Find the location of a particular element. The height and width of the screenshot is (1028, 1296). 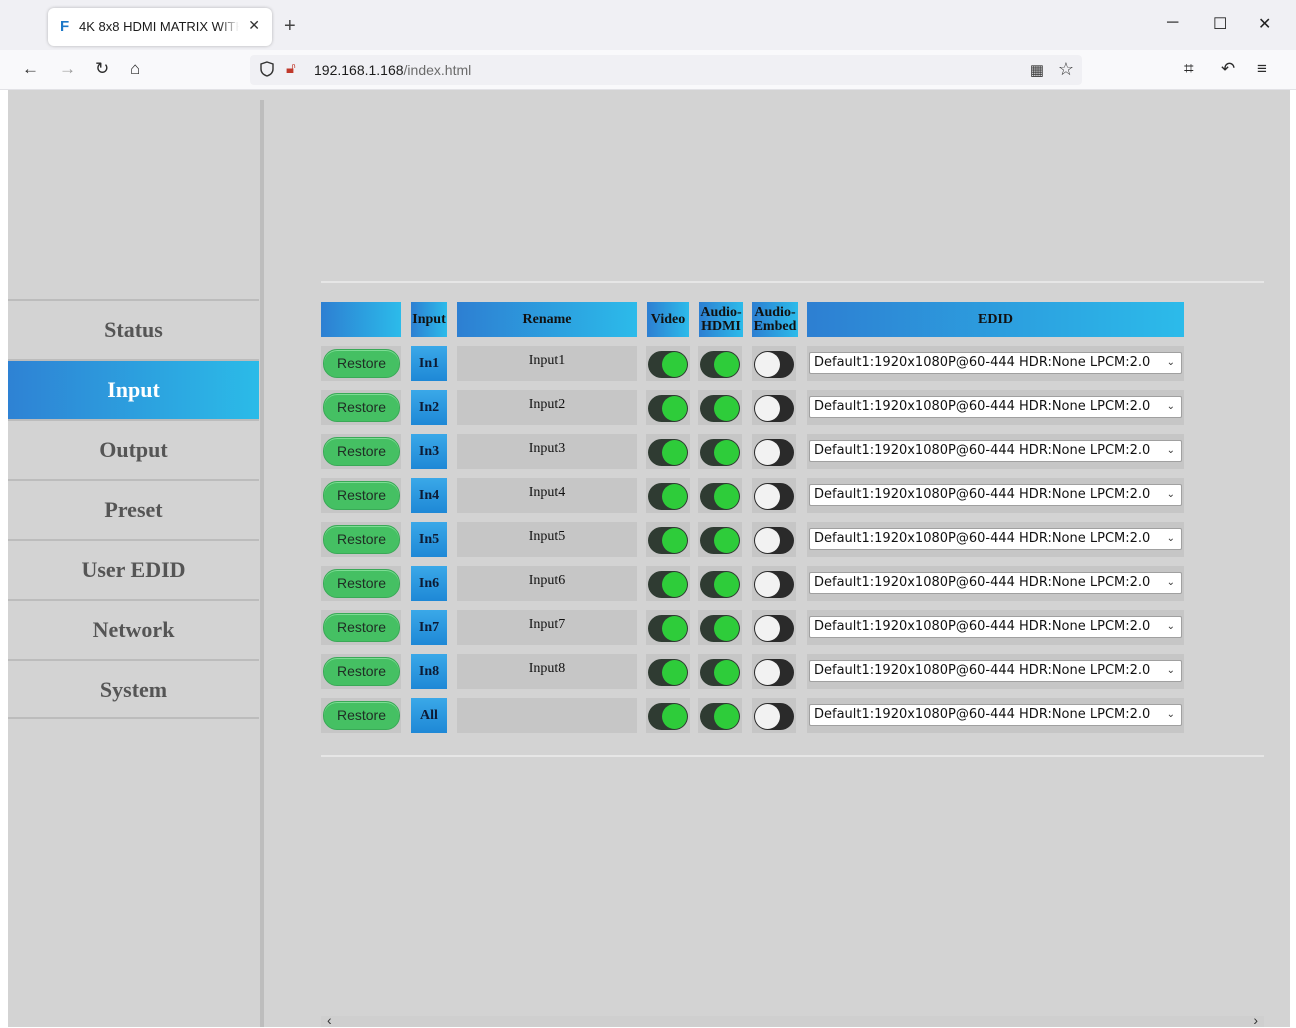

sidebar-item-preset: Preset is located at coordinates (133, 509).